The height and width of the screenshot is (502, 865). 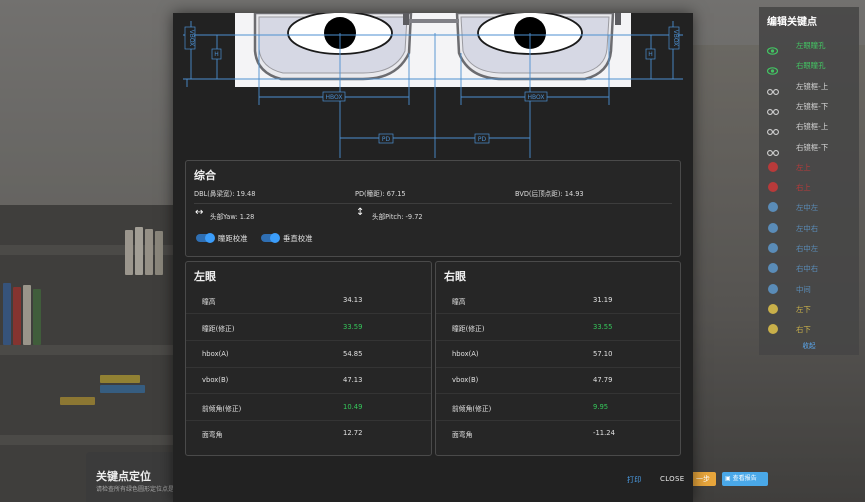 What do you see at coordinates (672, 479) in the screenshot?
I see `close-button: CLOSE` at bounding box center [672, 479].